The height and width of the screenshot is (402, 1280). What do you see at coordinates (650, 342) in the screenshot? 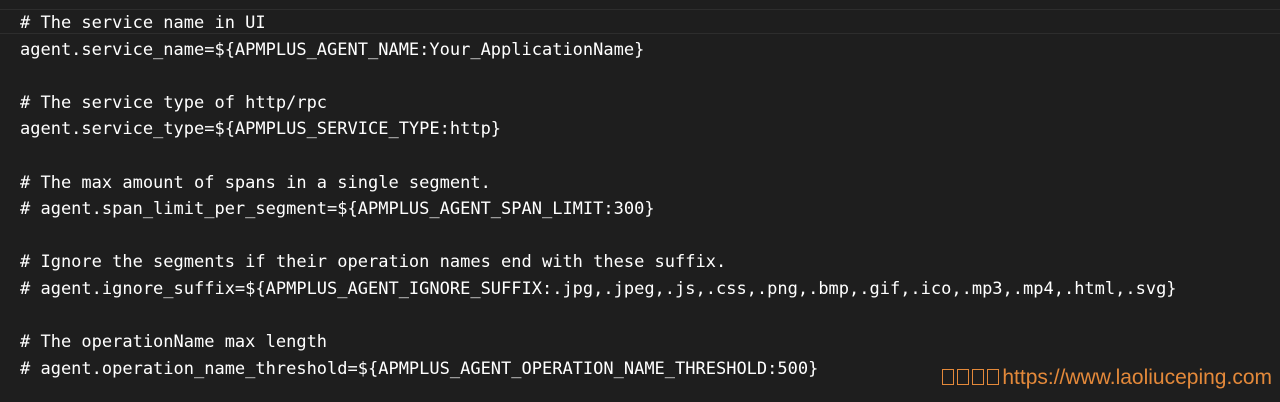
I see `code-line: # The operationName max length` at bounding box center [650, 342].